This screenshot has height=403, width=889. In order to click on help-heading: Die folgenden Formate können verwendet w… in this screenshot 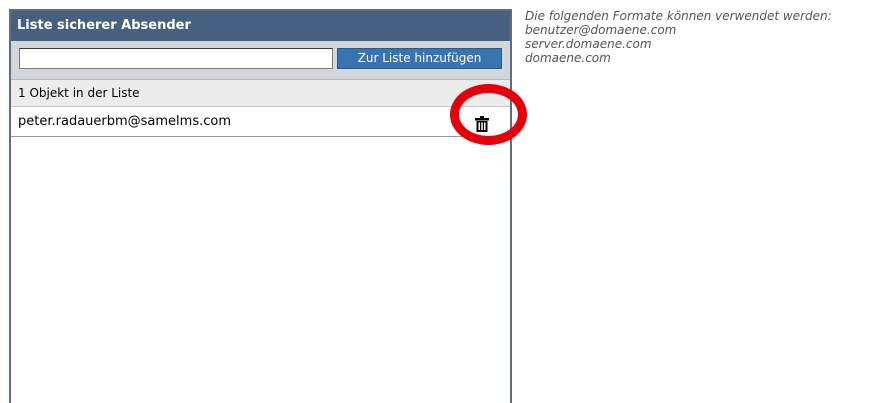, I will do `click(678, 16)`.